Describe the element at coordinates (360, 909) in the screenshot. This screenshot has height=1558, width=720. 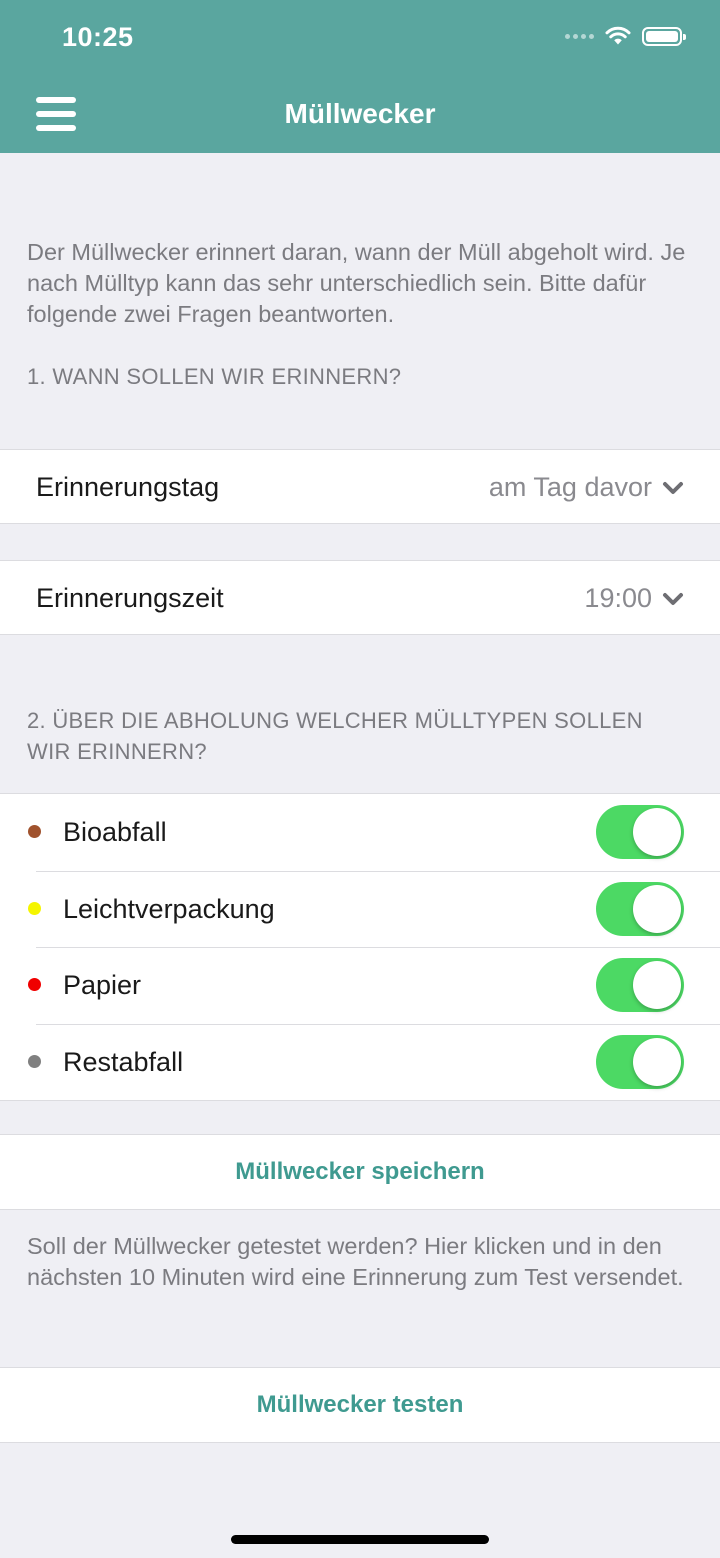
I see `list-item-leichtverpackung: Leichtverpackung` at that location.